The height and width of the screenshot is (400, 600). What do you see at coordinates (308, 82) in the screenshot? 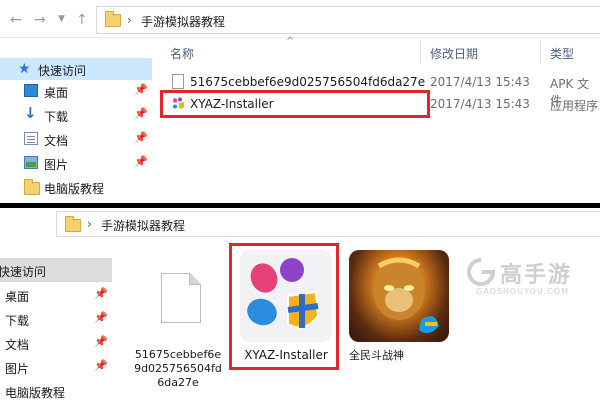
I see `file-name: 51675cebbef6e9d025756504fd6da27e` at bounding box center [308, 82].